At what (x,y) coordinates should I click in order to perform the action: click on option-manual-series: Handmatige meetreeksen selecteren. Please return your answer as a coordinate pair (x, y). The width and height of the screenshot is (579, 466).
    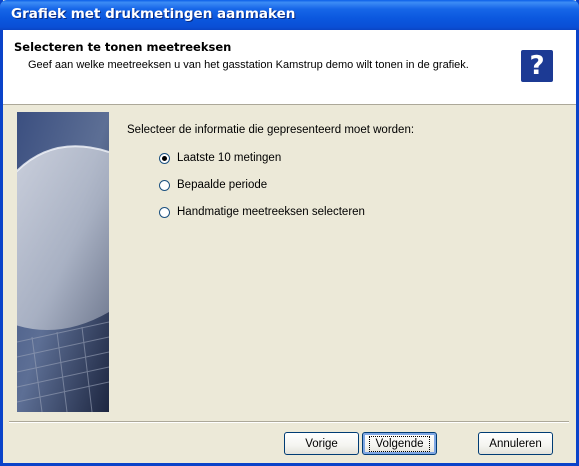
    Looking at the image, I should click on (262, 212).